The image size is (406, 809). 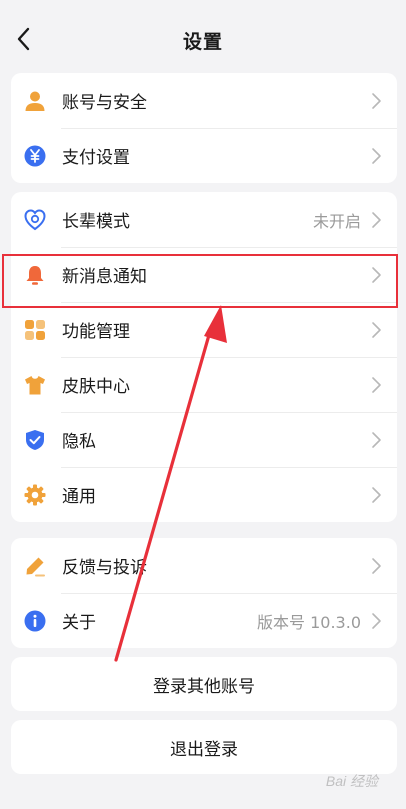 What do you see at coordinates (35, 621) in the screenshot?
I see `info-icon` at bounding box center [35, 621].